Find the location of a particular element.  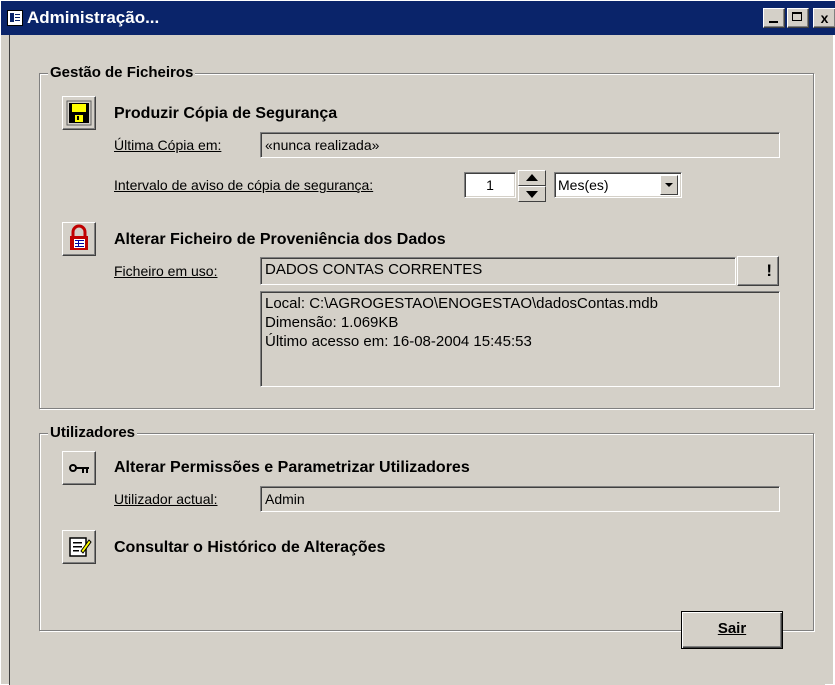

last-copy-field: «nunca realizada» is located at coordinates (520, 145).